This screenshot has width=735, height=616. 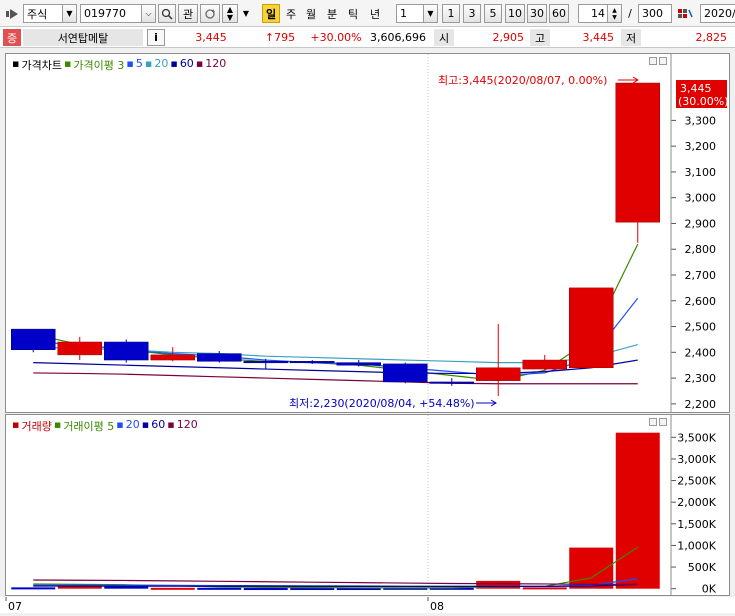 What do you see at coordinates (148, 13) in the screenshot?
I see `chevron-down-icon: ⌵` at bounding box center [148, 13].